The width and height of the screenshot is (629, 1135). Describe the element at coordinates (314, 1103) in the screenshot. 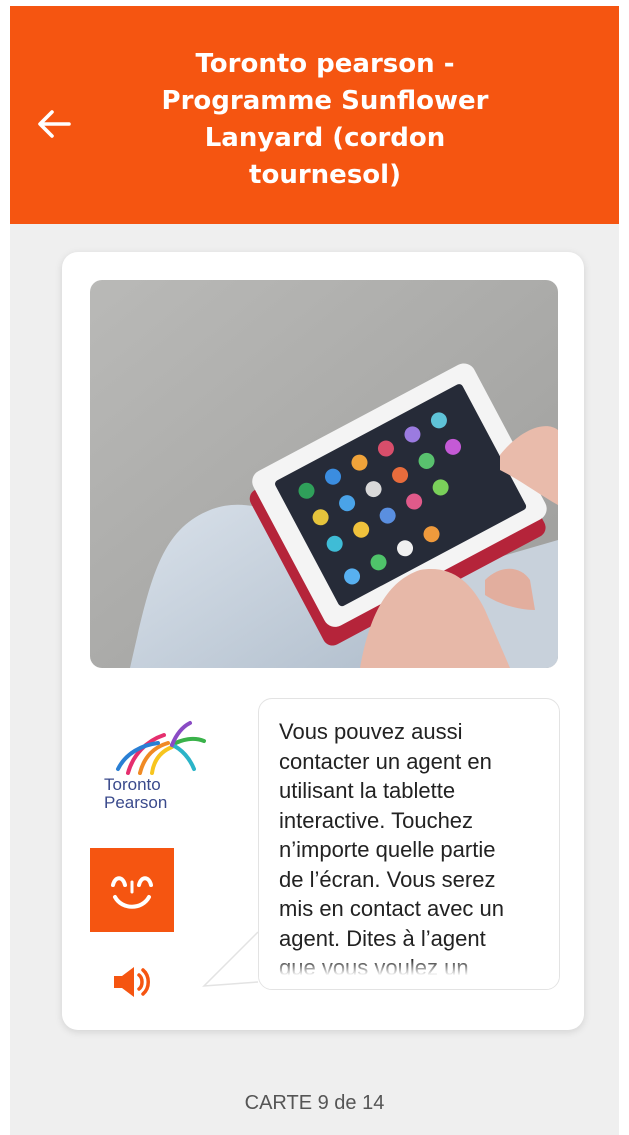

I see `card-pager: CARTE 9 de 14` at that location.